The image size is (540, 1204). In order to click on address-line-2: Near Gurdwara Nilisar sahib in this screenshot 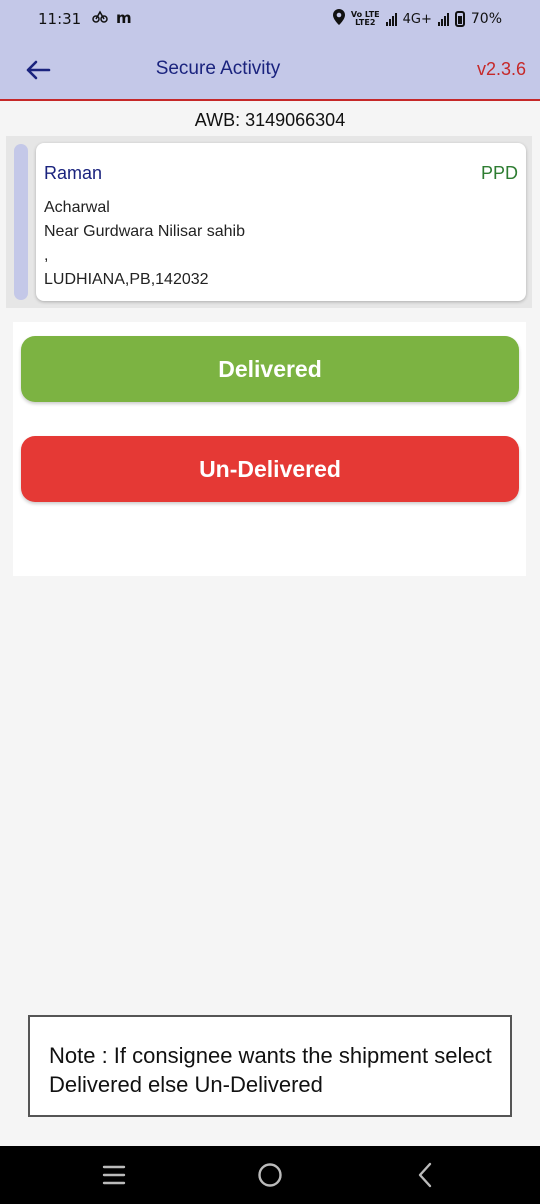, I will do `click(144, 231)`.